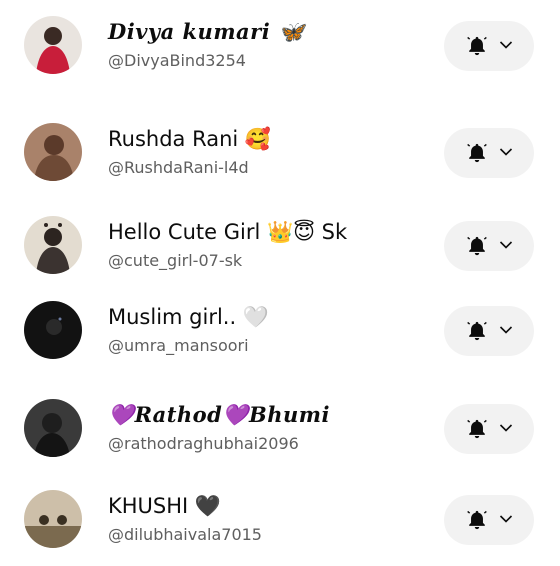 Image resolution: width=560 pixels, height=566 pixels. What do you see at coordinates (188, 317) in the screenshot?
I see `channel-name: Muslim girl.. 🤍` at bounding box center [188, 317].